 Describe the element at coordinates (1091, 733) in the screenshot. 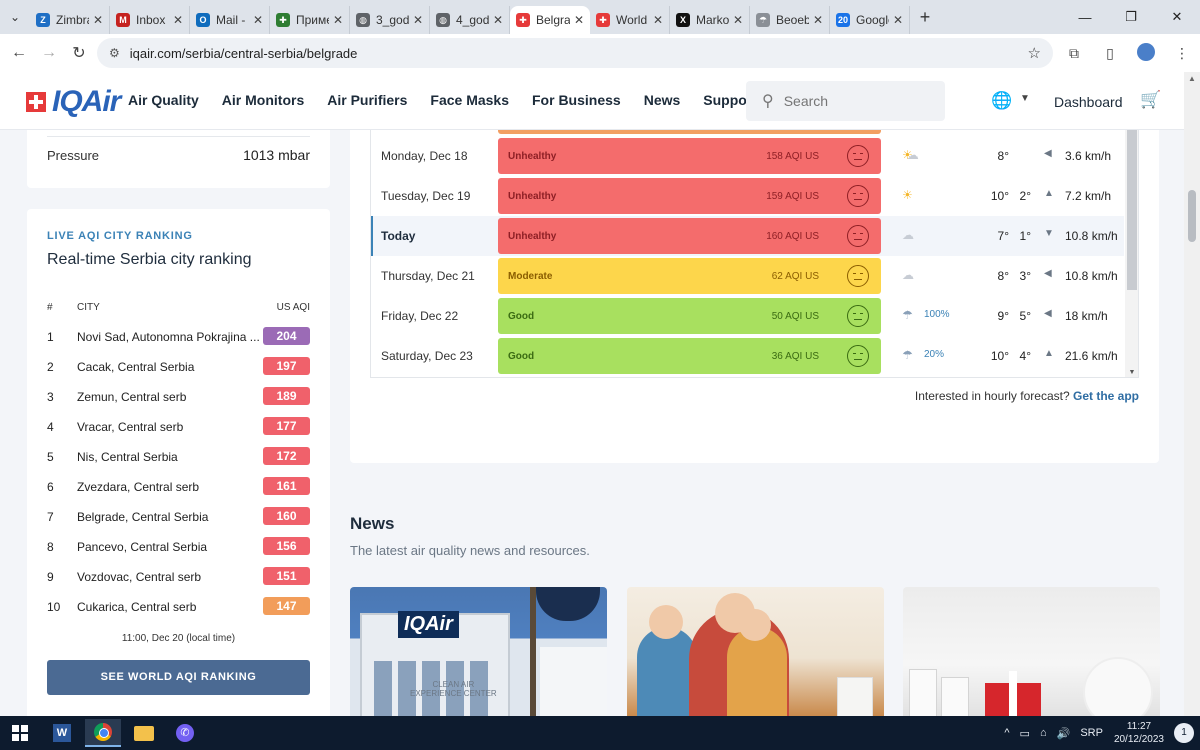

I see `language-indicator: SRP` at that location.